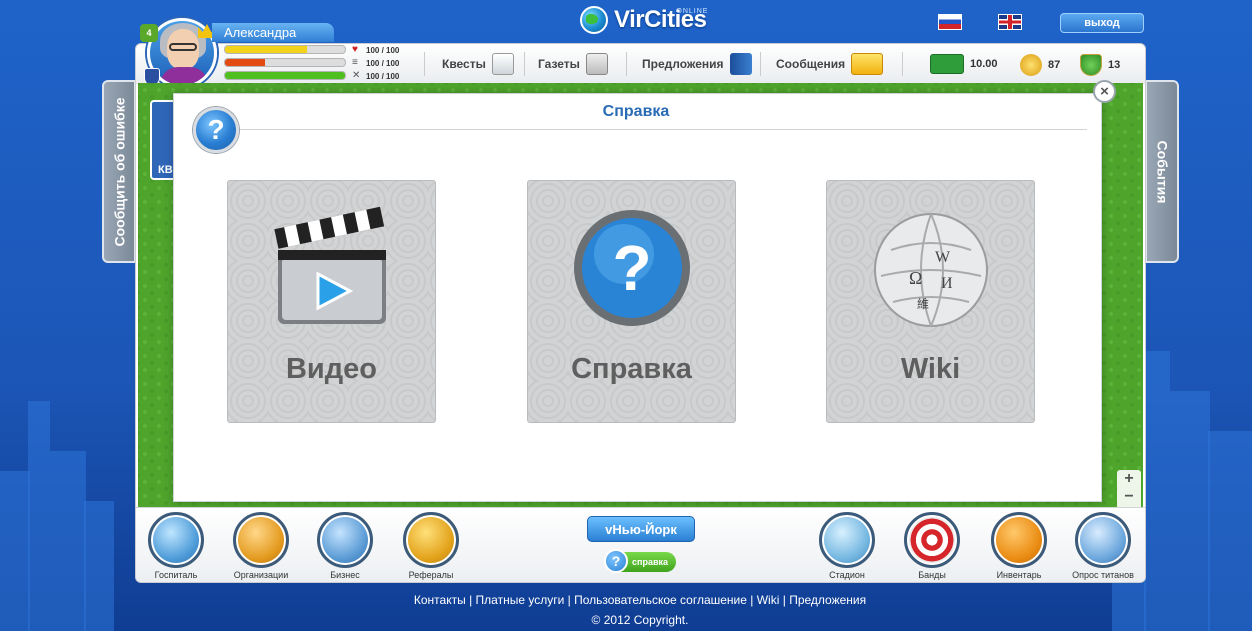  I want to click on dialog-title: Справка, so click(636, 111).